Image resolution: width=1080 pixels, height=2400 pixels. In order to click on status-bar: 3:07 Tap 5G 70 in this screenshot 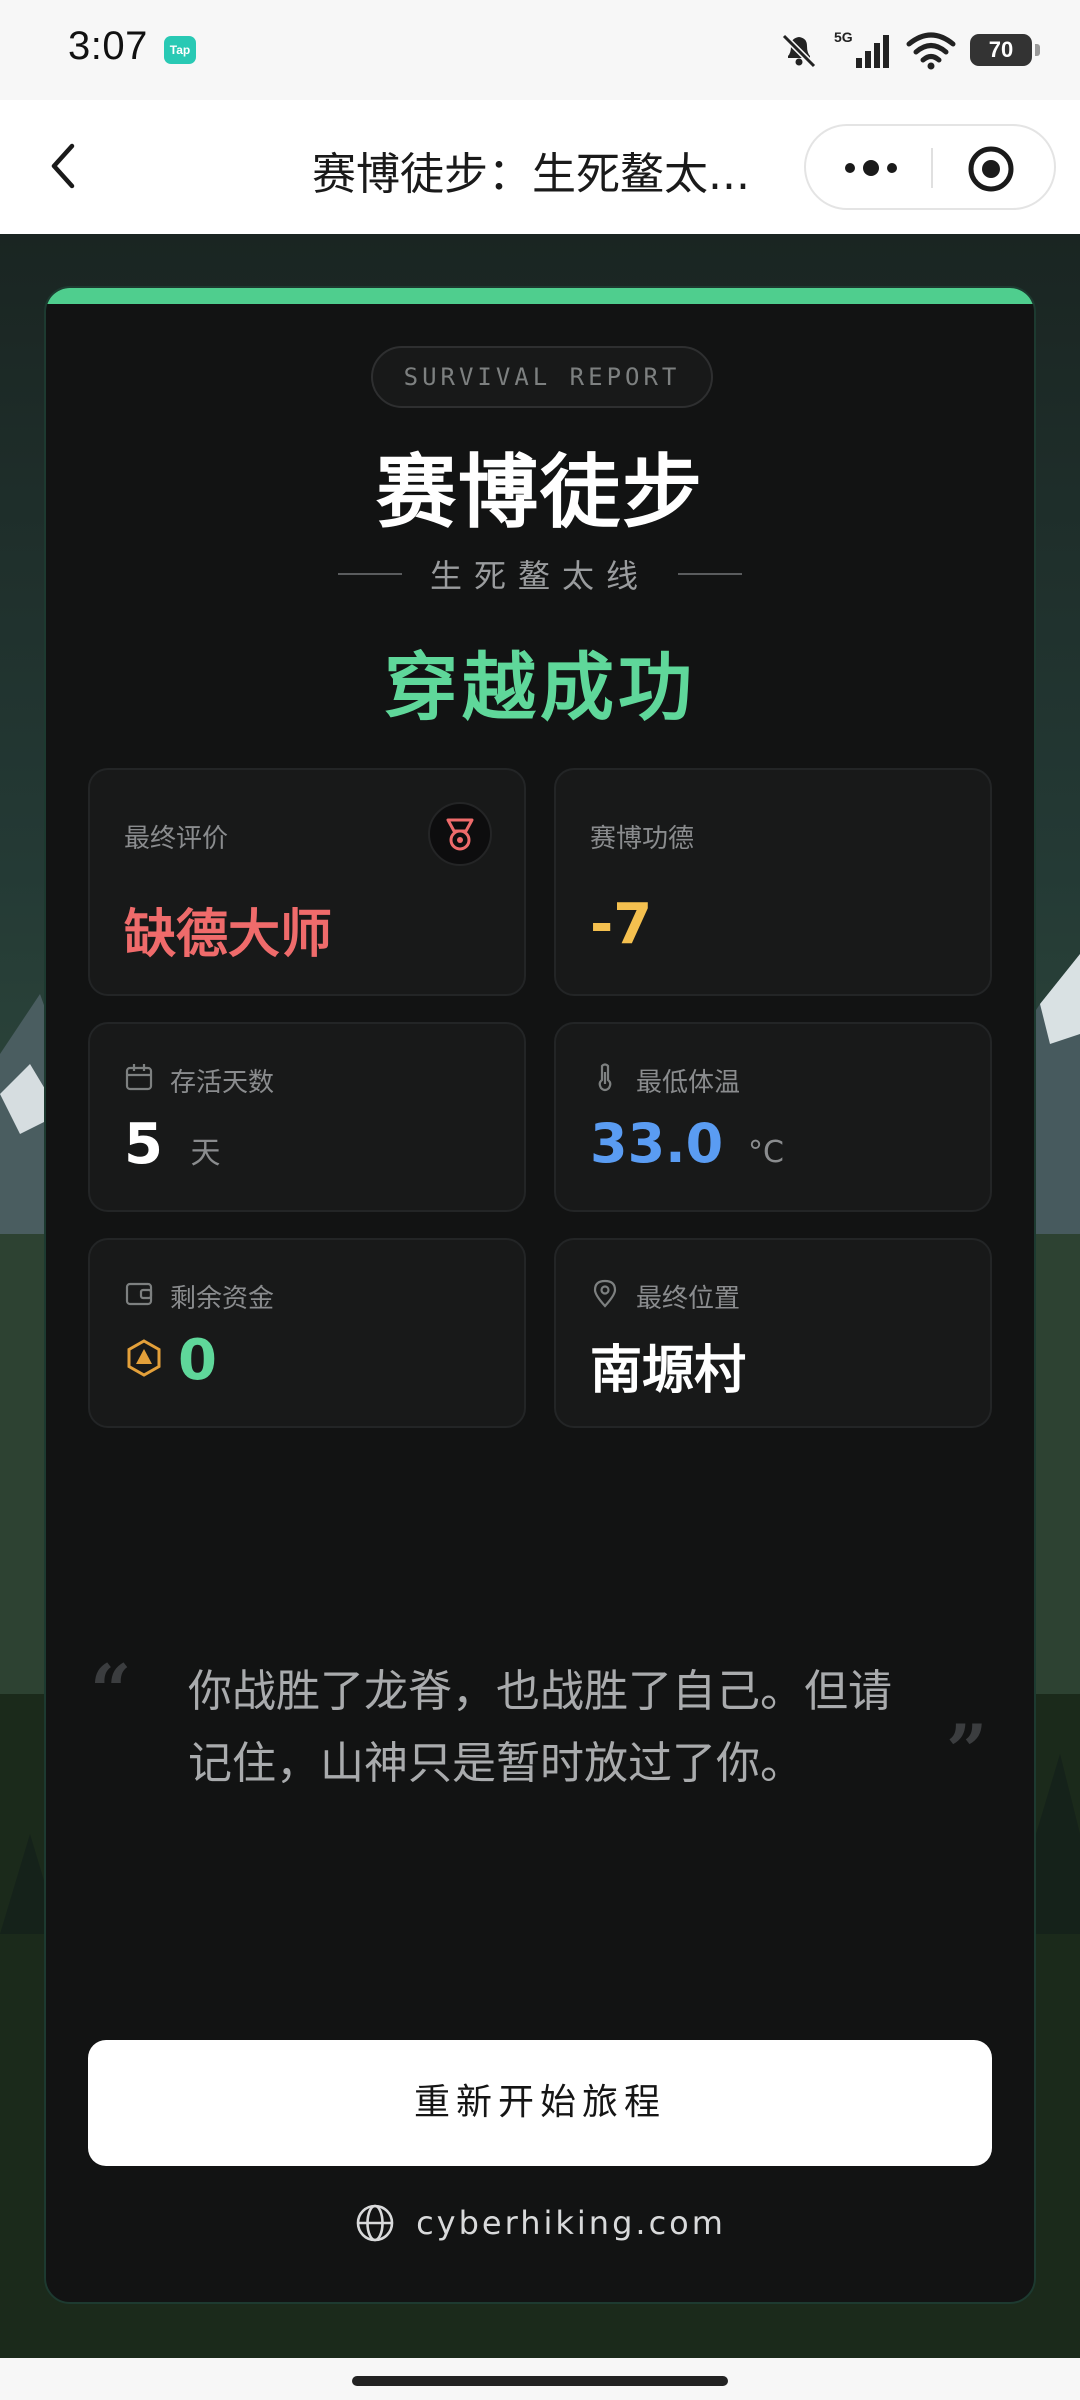, I will do `click(540, 50)`.